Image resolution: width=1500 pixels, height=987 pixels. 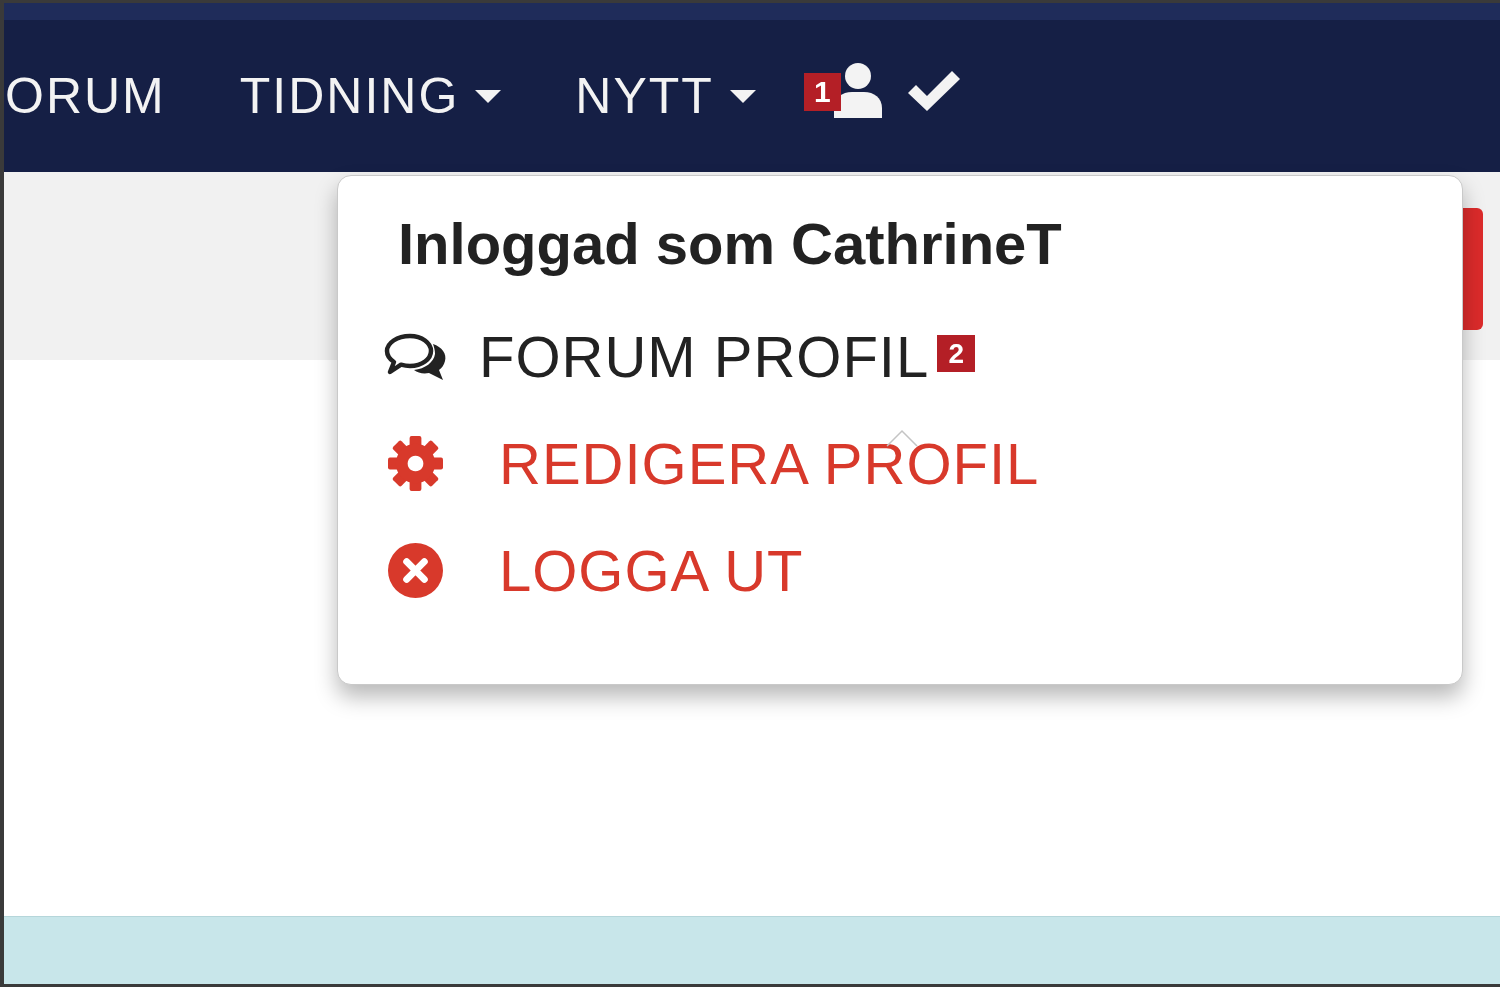 I want to click on menu-item: FORUM PROFIL 2, so click(x=680, y=356).